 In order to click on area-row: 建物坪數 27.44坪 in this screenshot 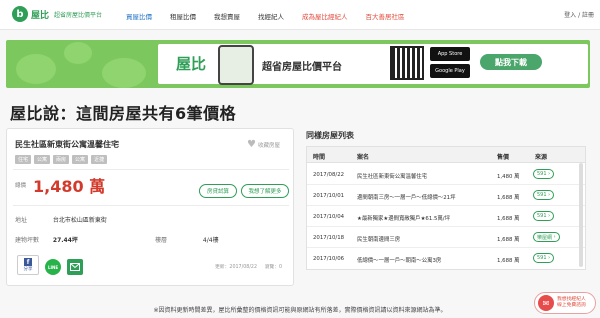, I will do `click(46, 239)`.